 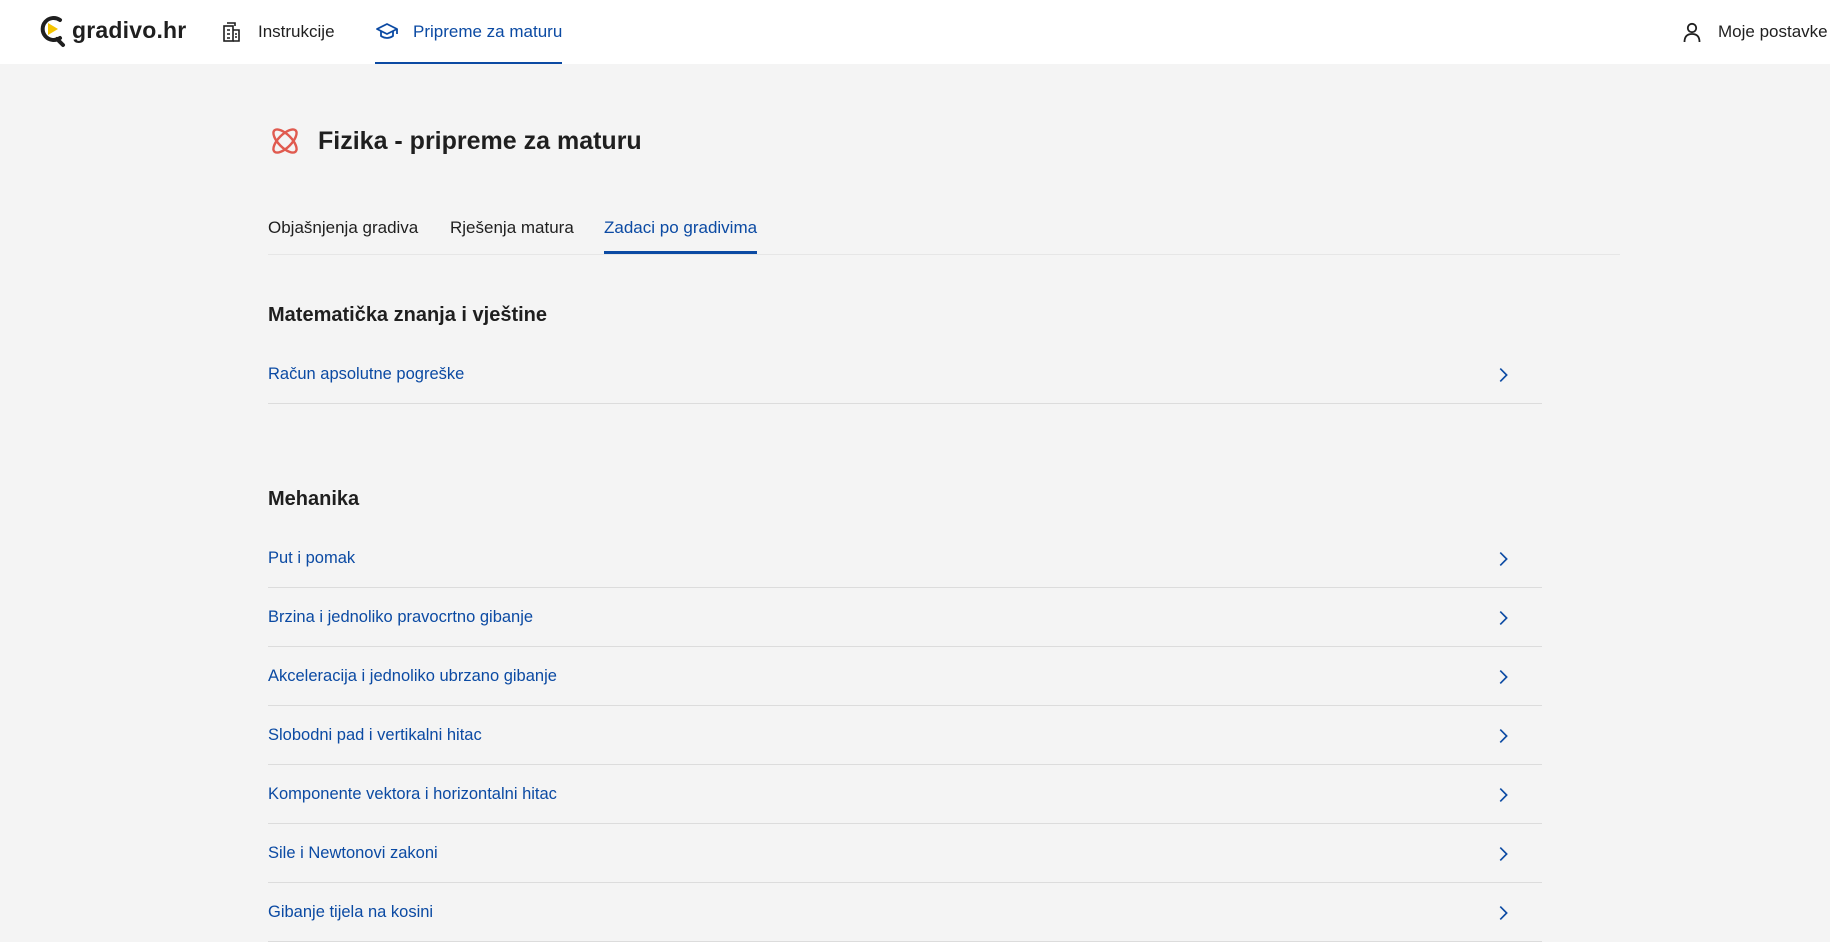 I want to click on section-title: Mehanika, so click(x=314, y=499).